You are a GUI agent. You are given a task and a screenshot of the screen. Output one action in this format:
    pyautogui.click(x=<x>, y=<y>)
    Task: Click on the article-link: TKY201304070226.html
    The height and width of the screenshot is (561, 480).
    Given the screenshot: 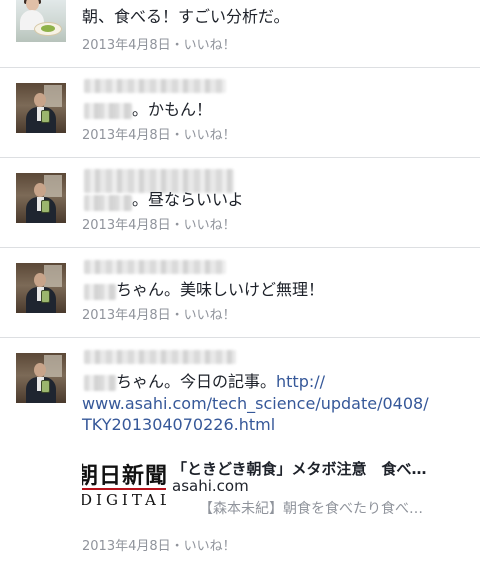 What is the action you would take?
    pyautogui.click(x=178, y=425)
    